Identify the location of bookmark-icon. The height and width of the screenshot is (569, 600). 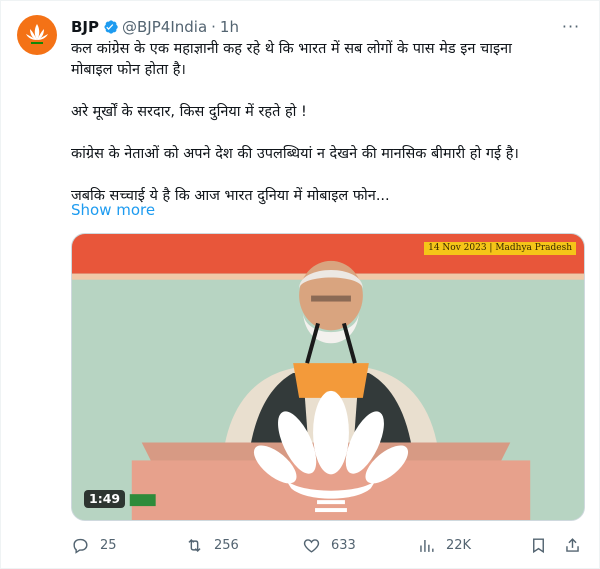
(538, 545).